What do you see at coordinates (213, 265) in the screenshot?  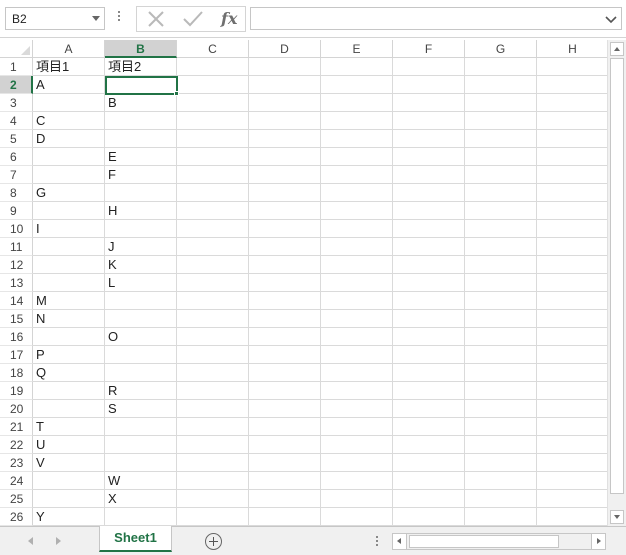 I see `cell-c12` at bounding box center [213, 265].